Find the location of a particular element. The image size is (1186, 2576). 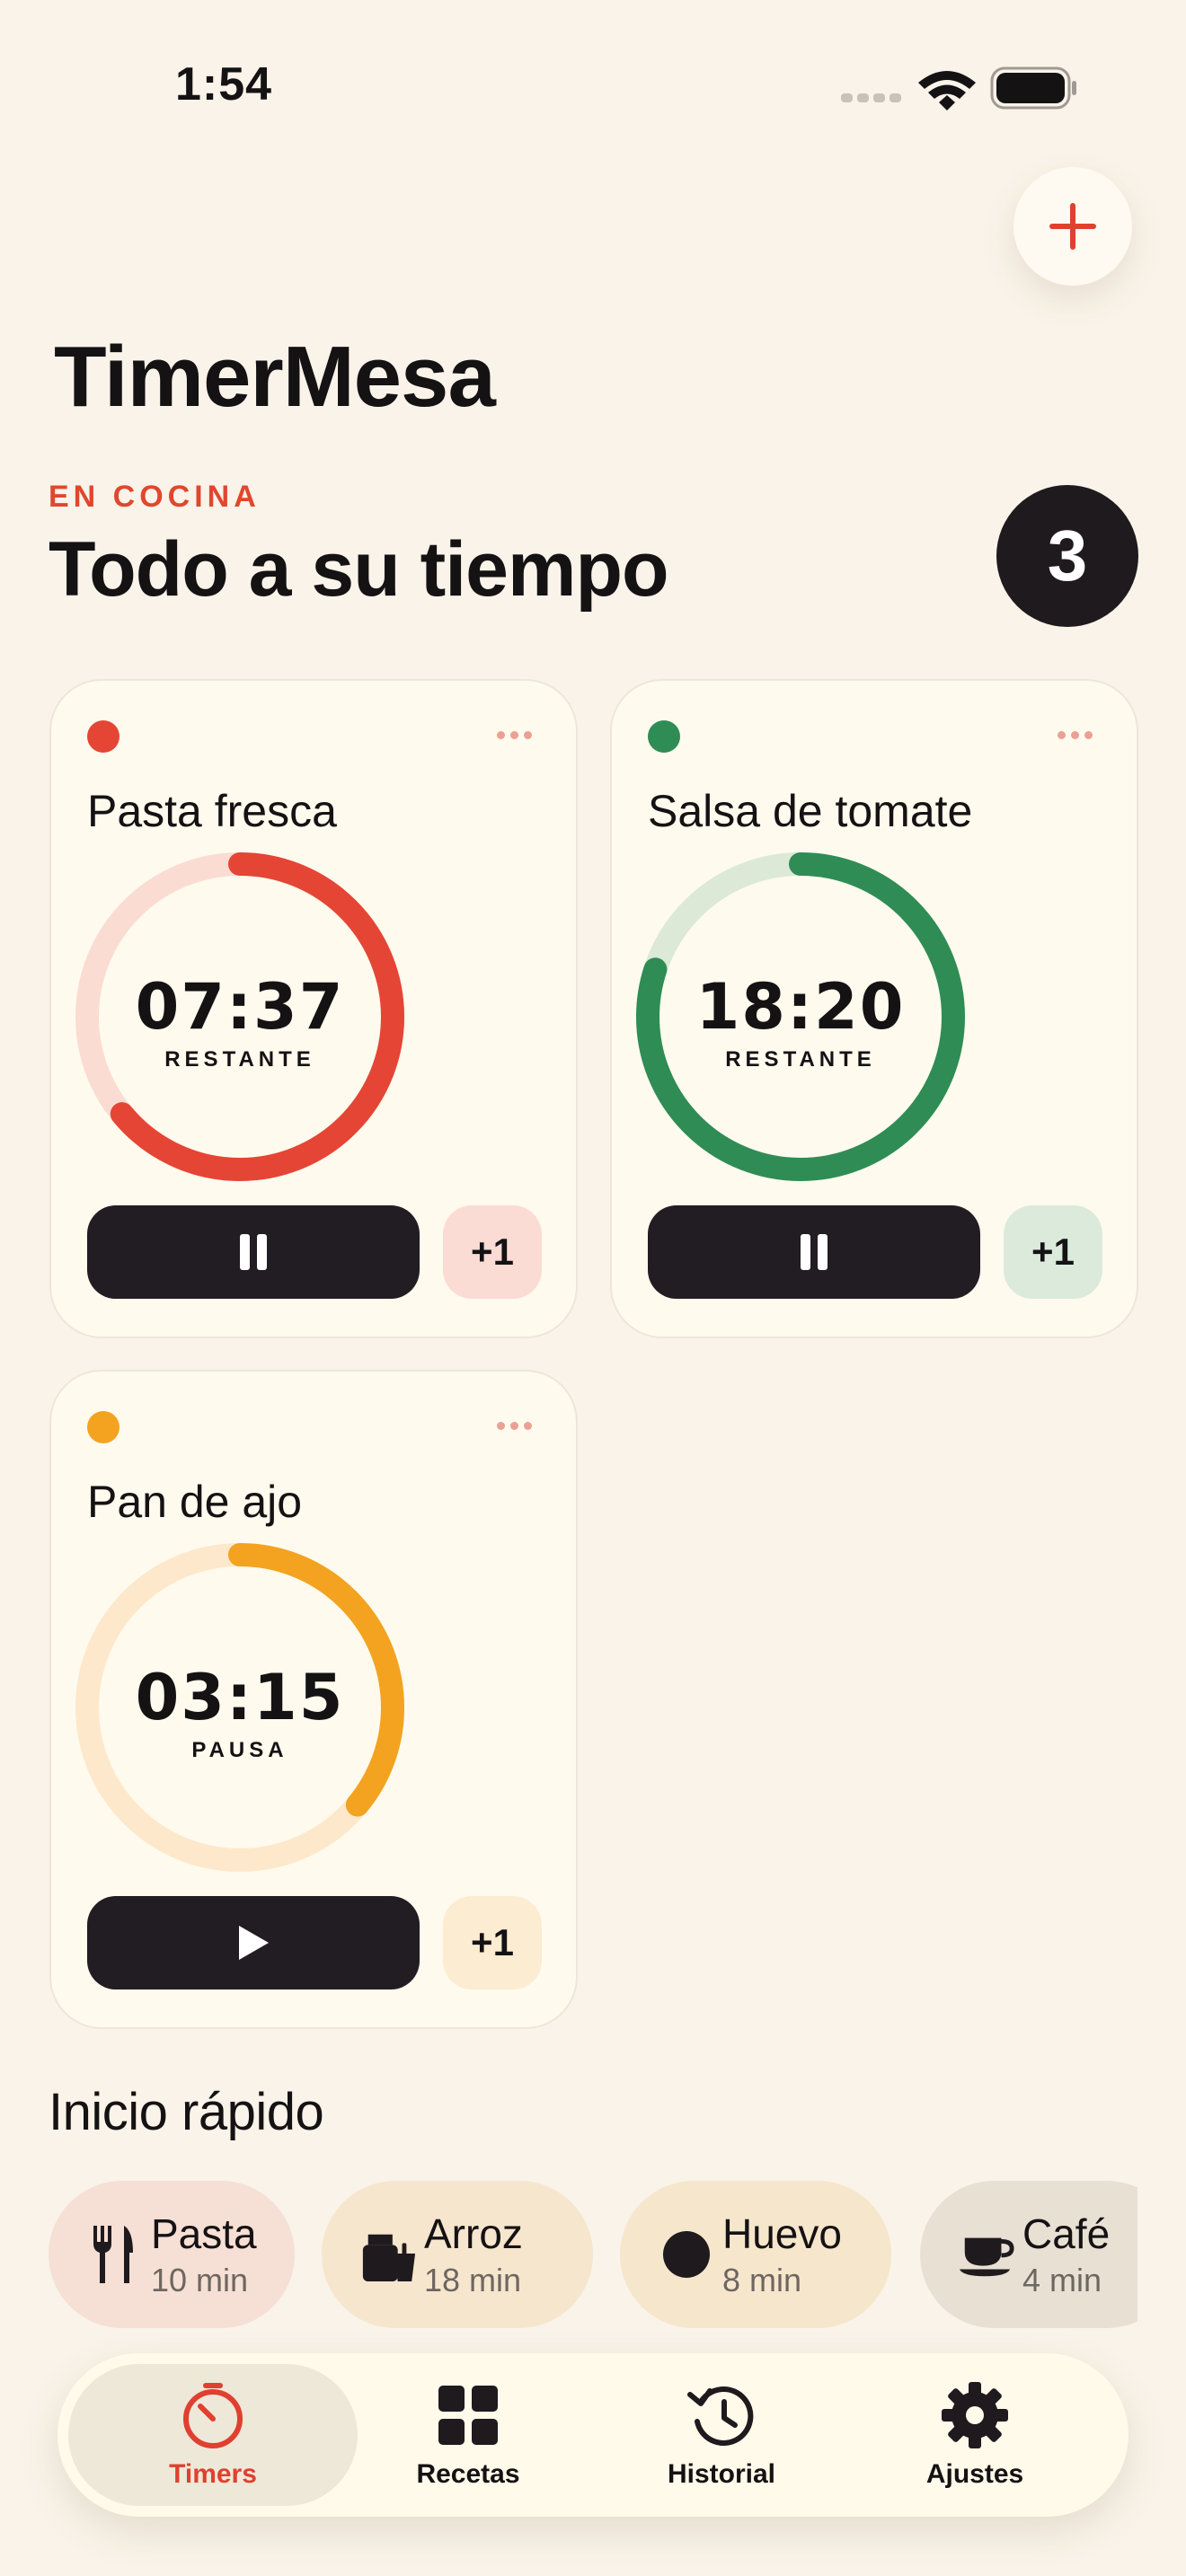

battery-icon is located at coordinates (1033, 88).